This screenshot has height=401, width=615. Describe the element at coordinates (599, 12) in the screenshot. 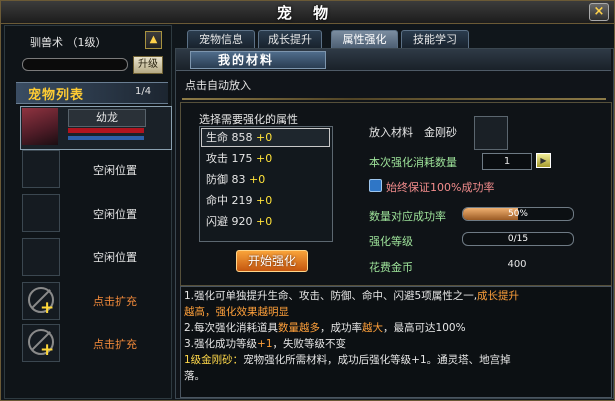

I see `close-button: ×` at that location.